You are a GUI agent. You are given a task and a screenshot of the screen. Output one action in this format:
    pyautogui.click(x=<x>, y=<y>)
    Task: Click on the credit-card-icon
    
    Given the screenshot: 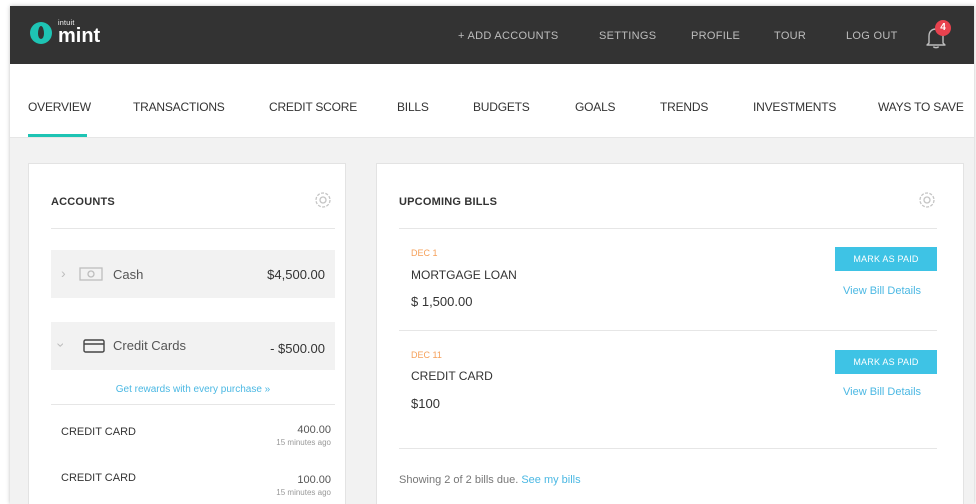 What is the action you would take?
    pyautogui.click(x=94, y=346)
    